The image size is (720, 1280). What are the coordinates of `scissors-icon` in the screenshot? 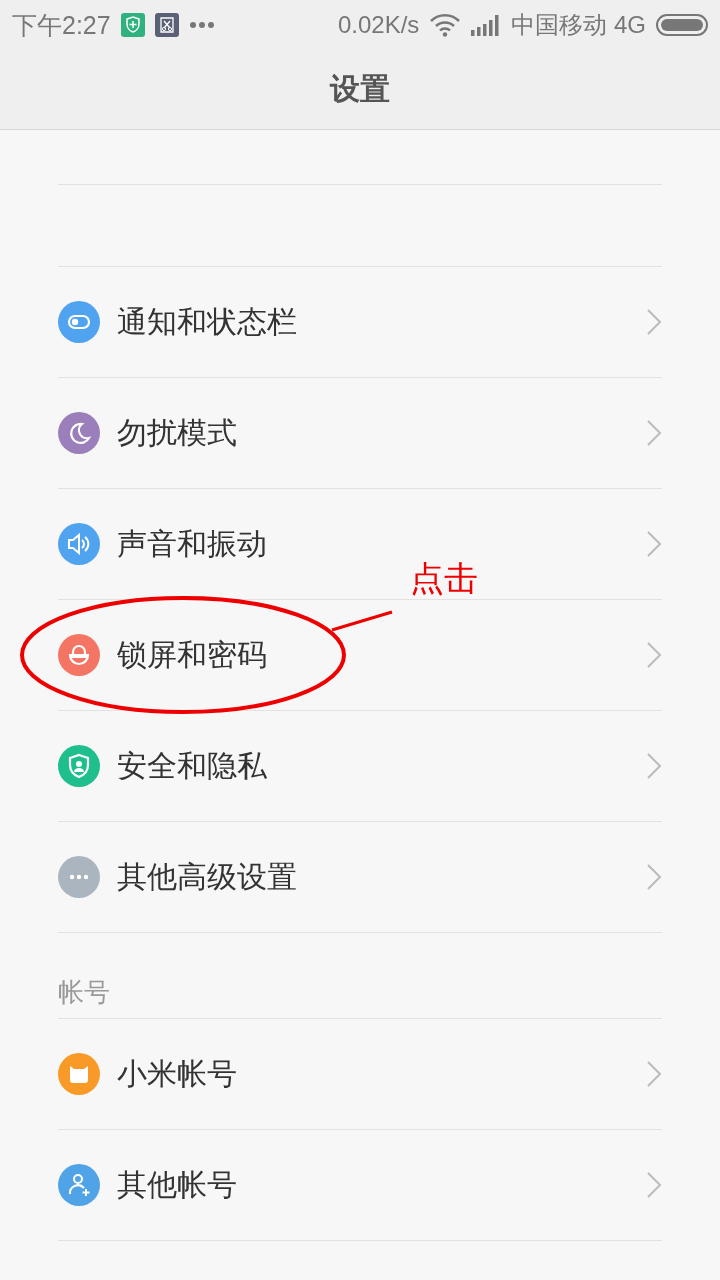 It's located at (166, 25).